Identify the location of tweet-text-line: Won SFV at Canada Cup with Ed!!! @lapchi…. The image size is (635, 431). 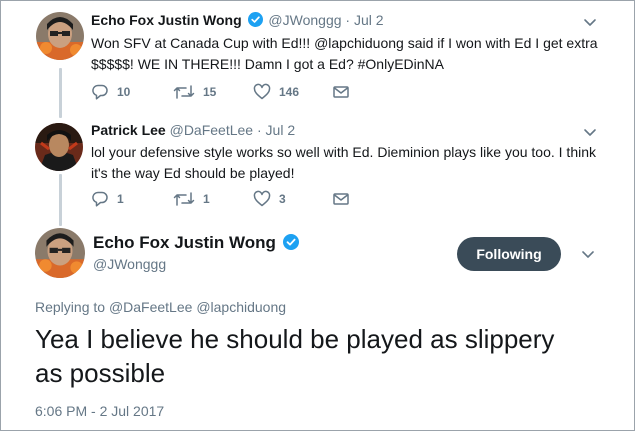
(344, 43).